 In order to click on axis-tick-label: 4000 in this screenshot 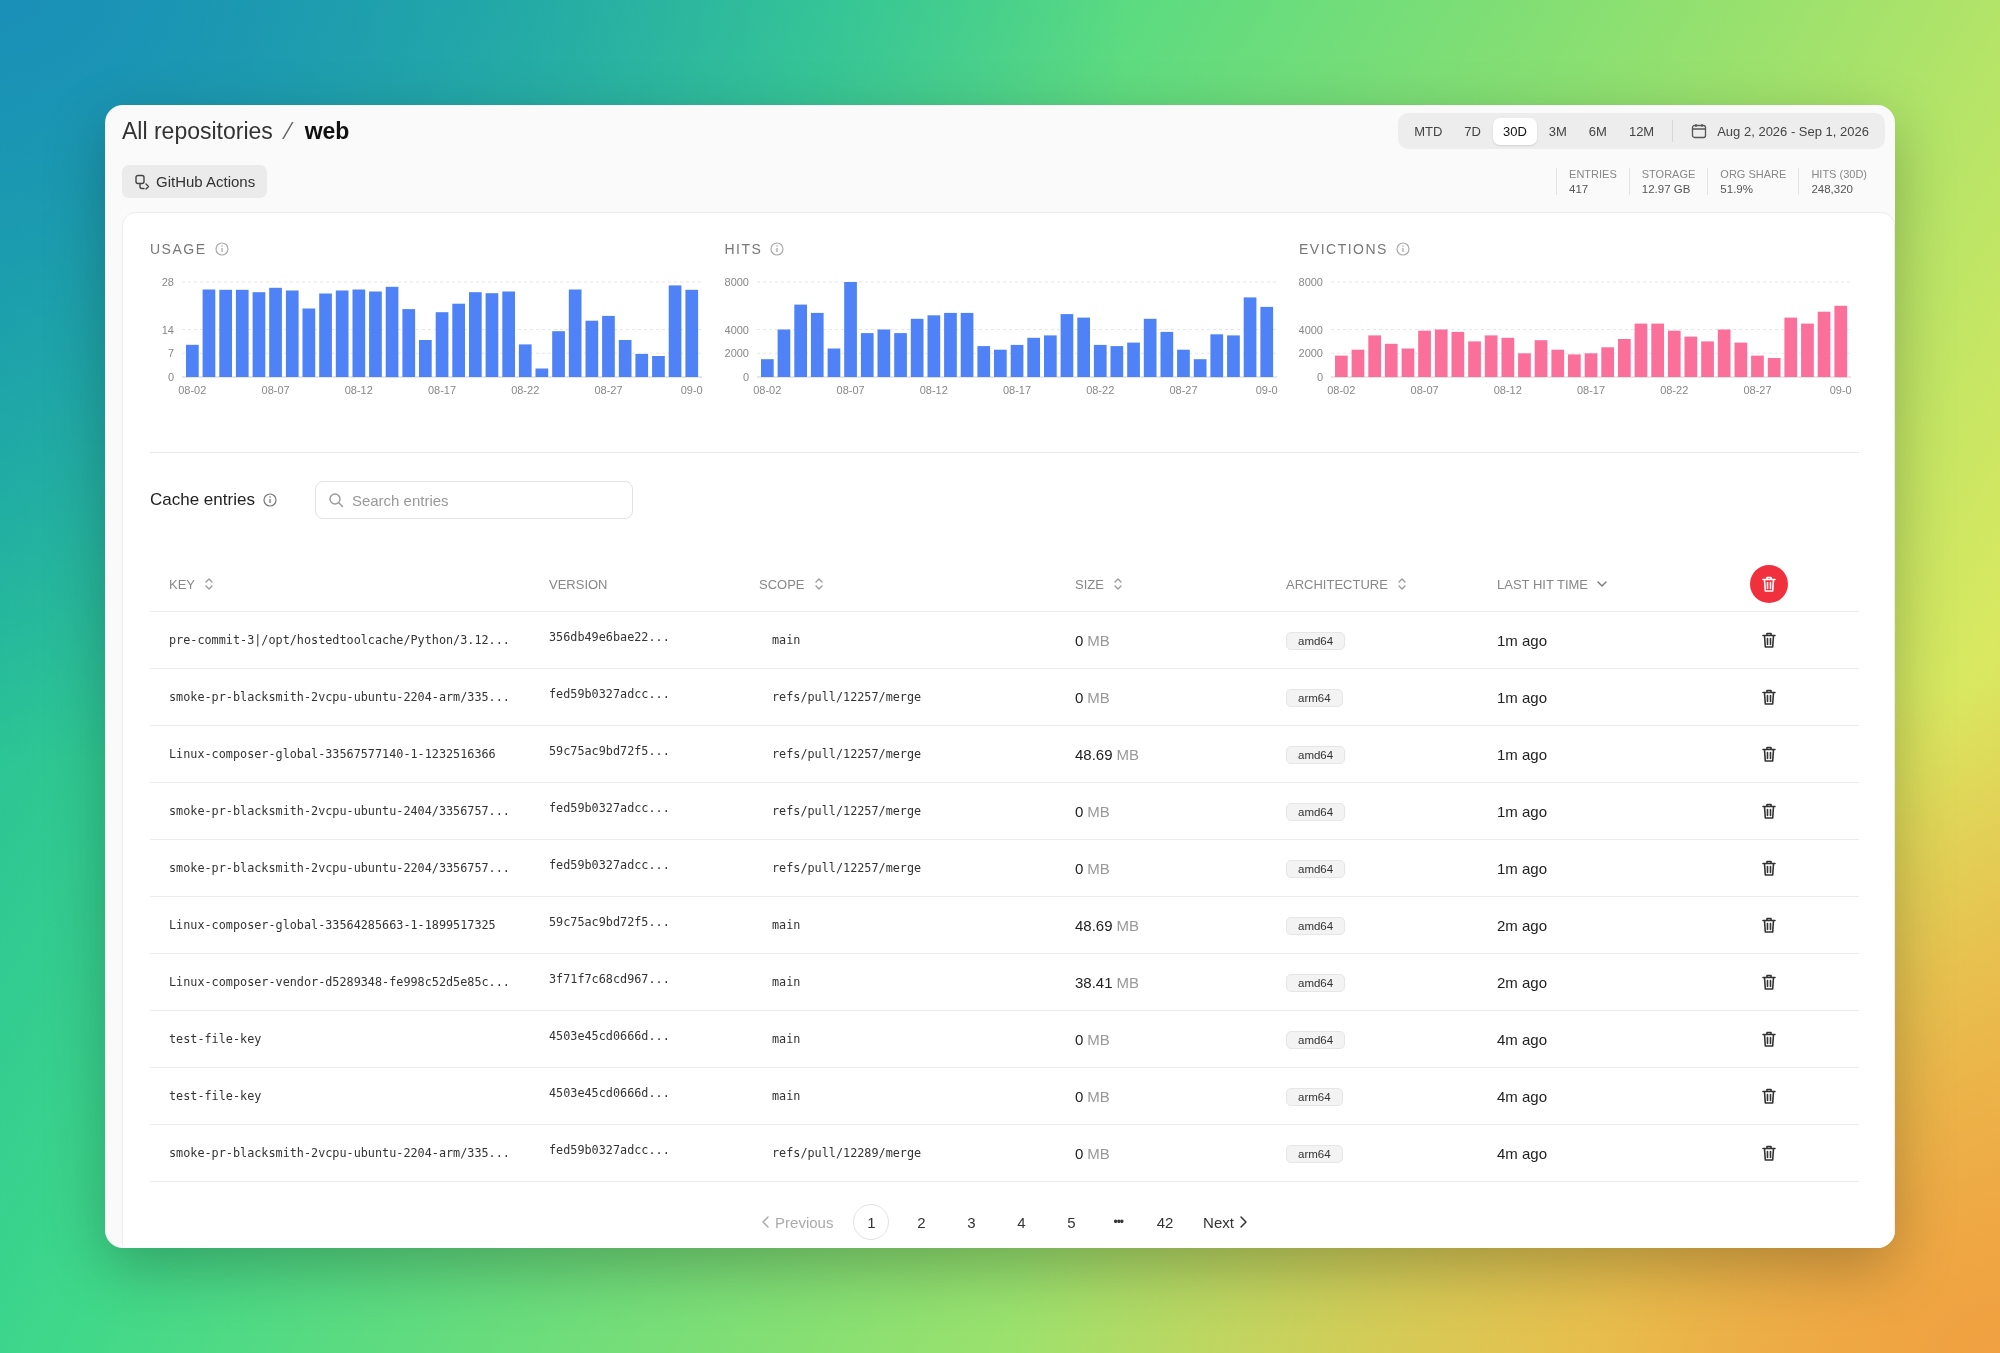, I will do `click(736, 329)`.